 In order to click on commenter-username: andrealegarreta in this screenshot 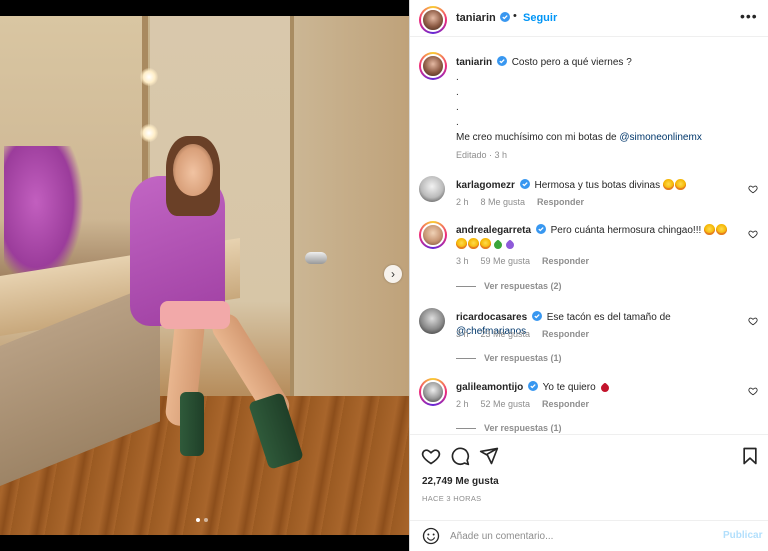, I will do `click(493, 230)`.